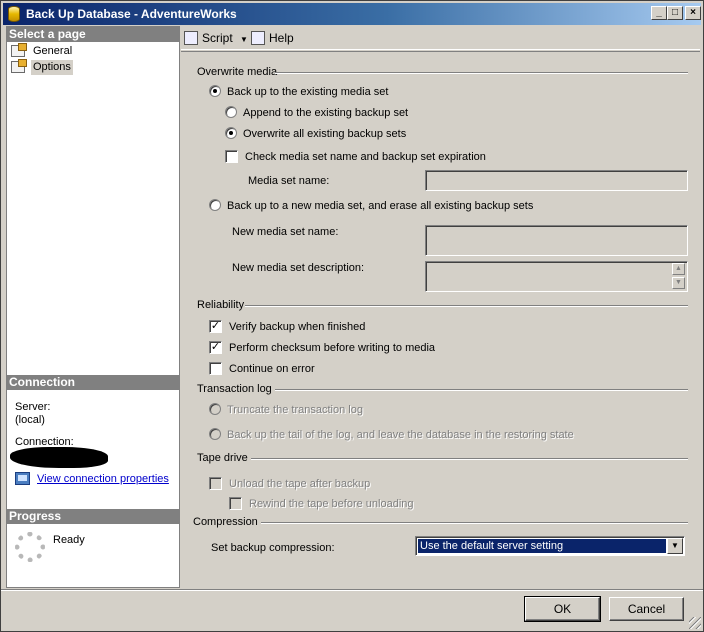 The height and width of the screenshot is (632, 704). What do you see at coordinates (191, 38) in the screenshot?
I see `script-icon` at bounding box center [191, 38].